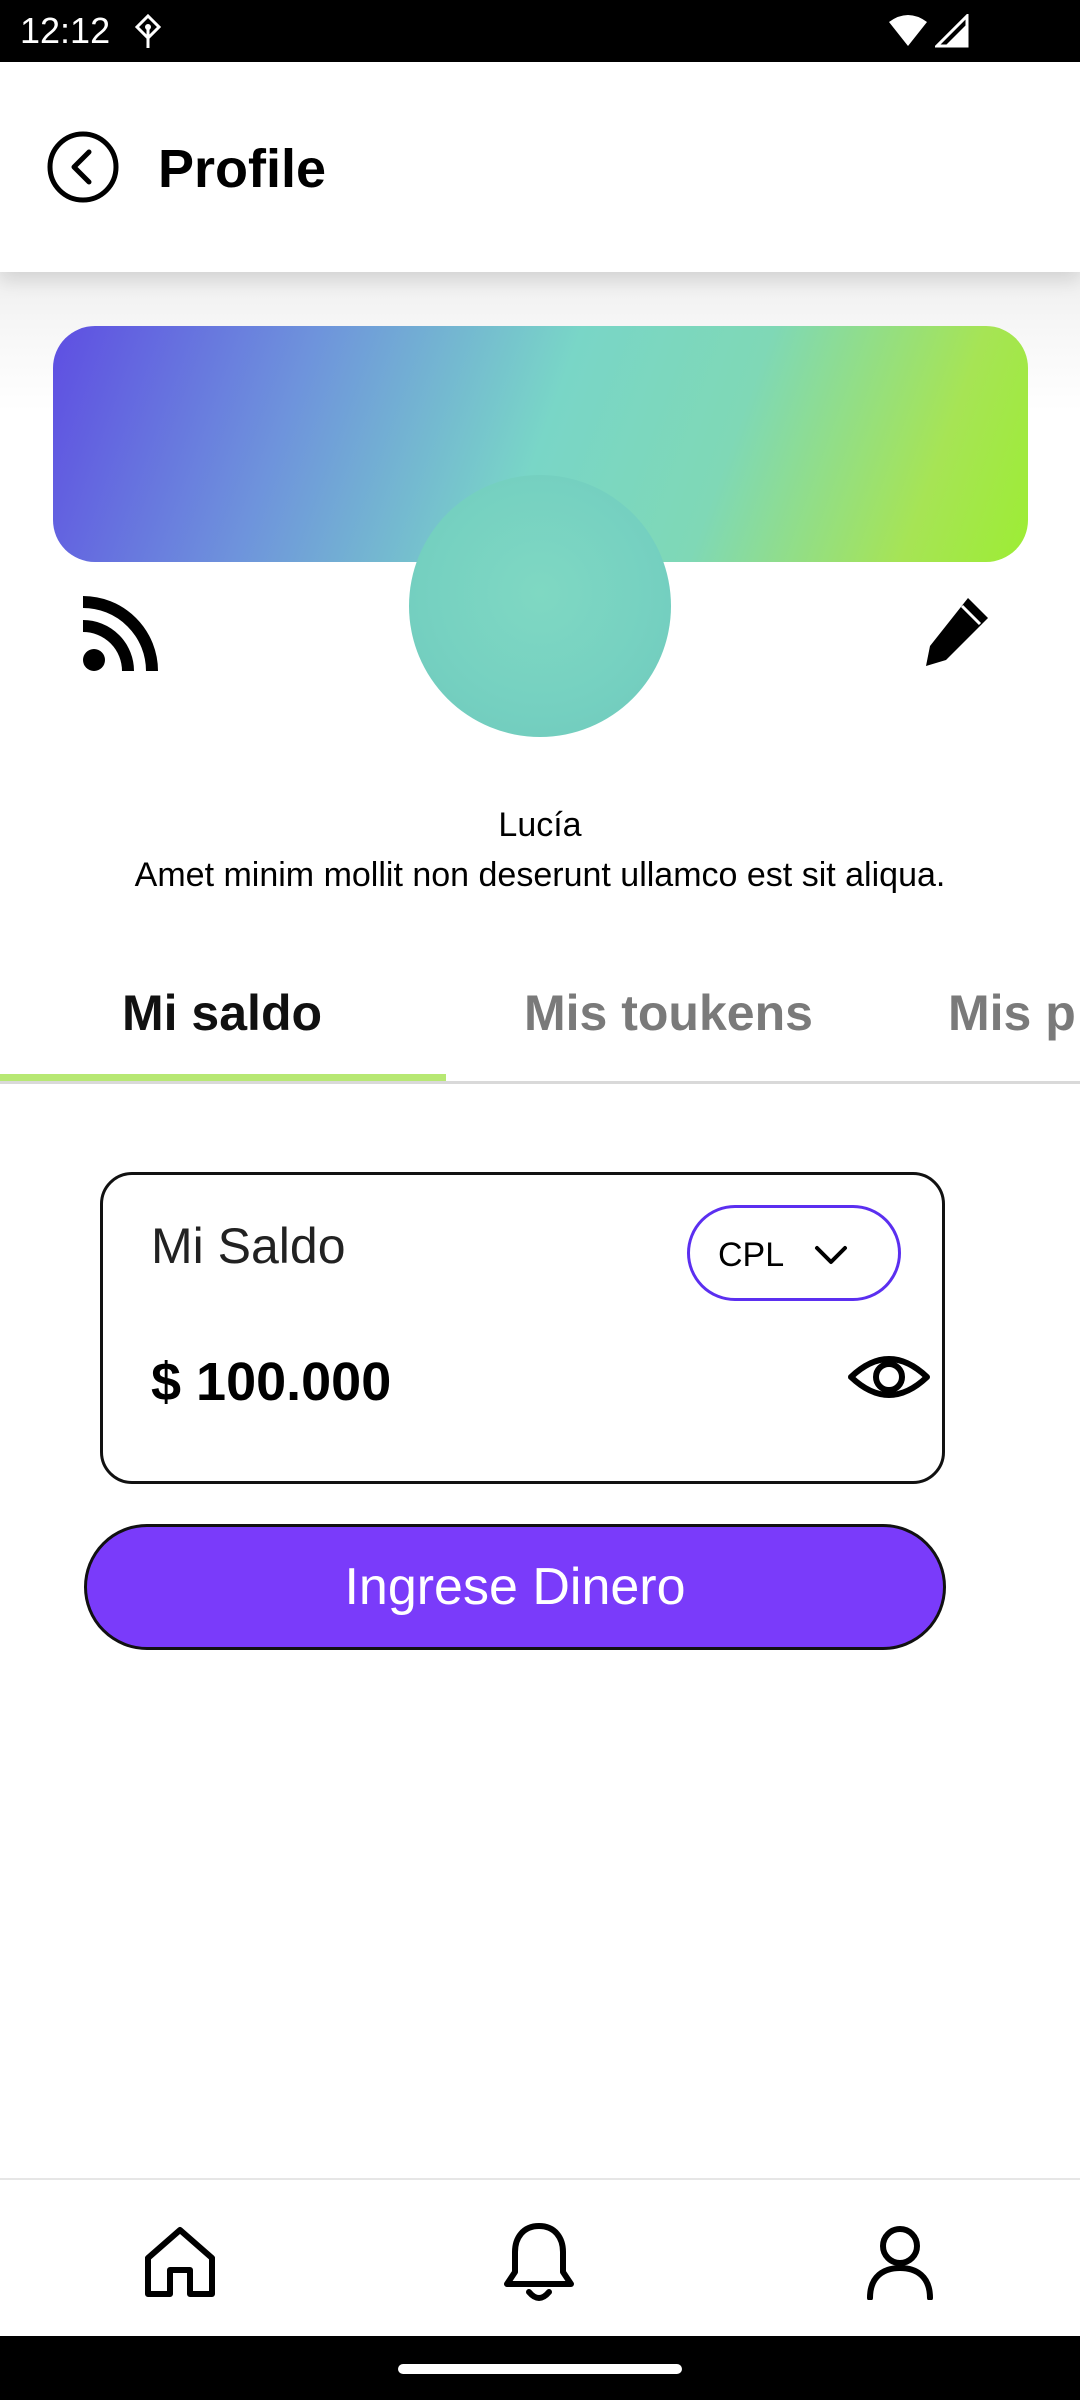 This screenshot has height=2400, width=1080. Describe the element at coordinates (540, 167) in the screenshot. I see `app-header: Profile` at that location.